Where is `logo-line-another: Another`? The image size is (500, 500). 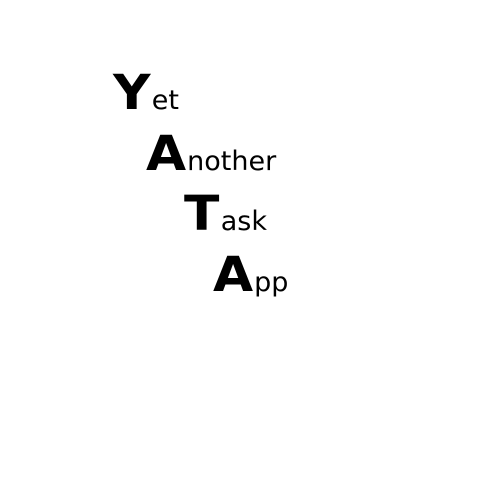 logo-line-another: Another is located at coordinates (211, 154).